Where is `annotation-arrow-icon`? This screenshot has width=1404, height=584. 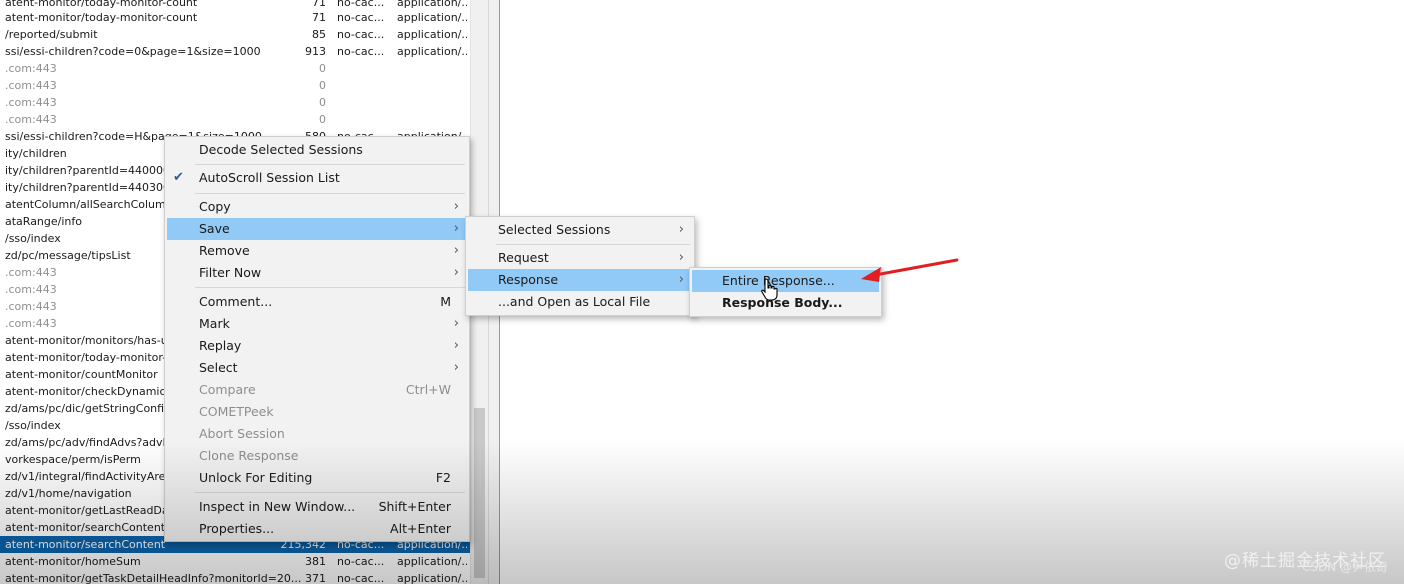 annotation-arrow-icon is located at coordinates (910, 270).